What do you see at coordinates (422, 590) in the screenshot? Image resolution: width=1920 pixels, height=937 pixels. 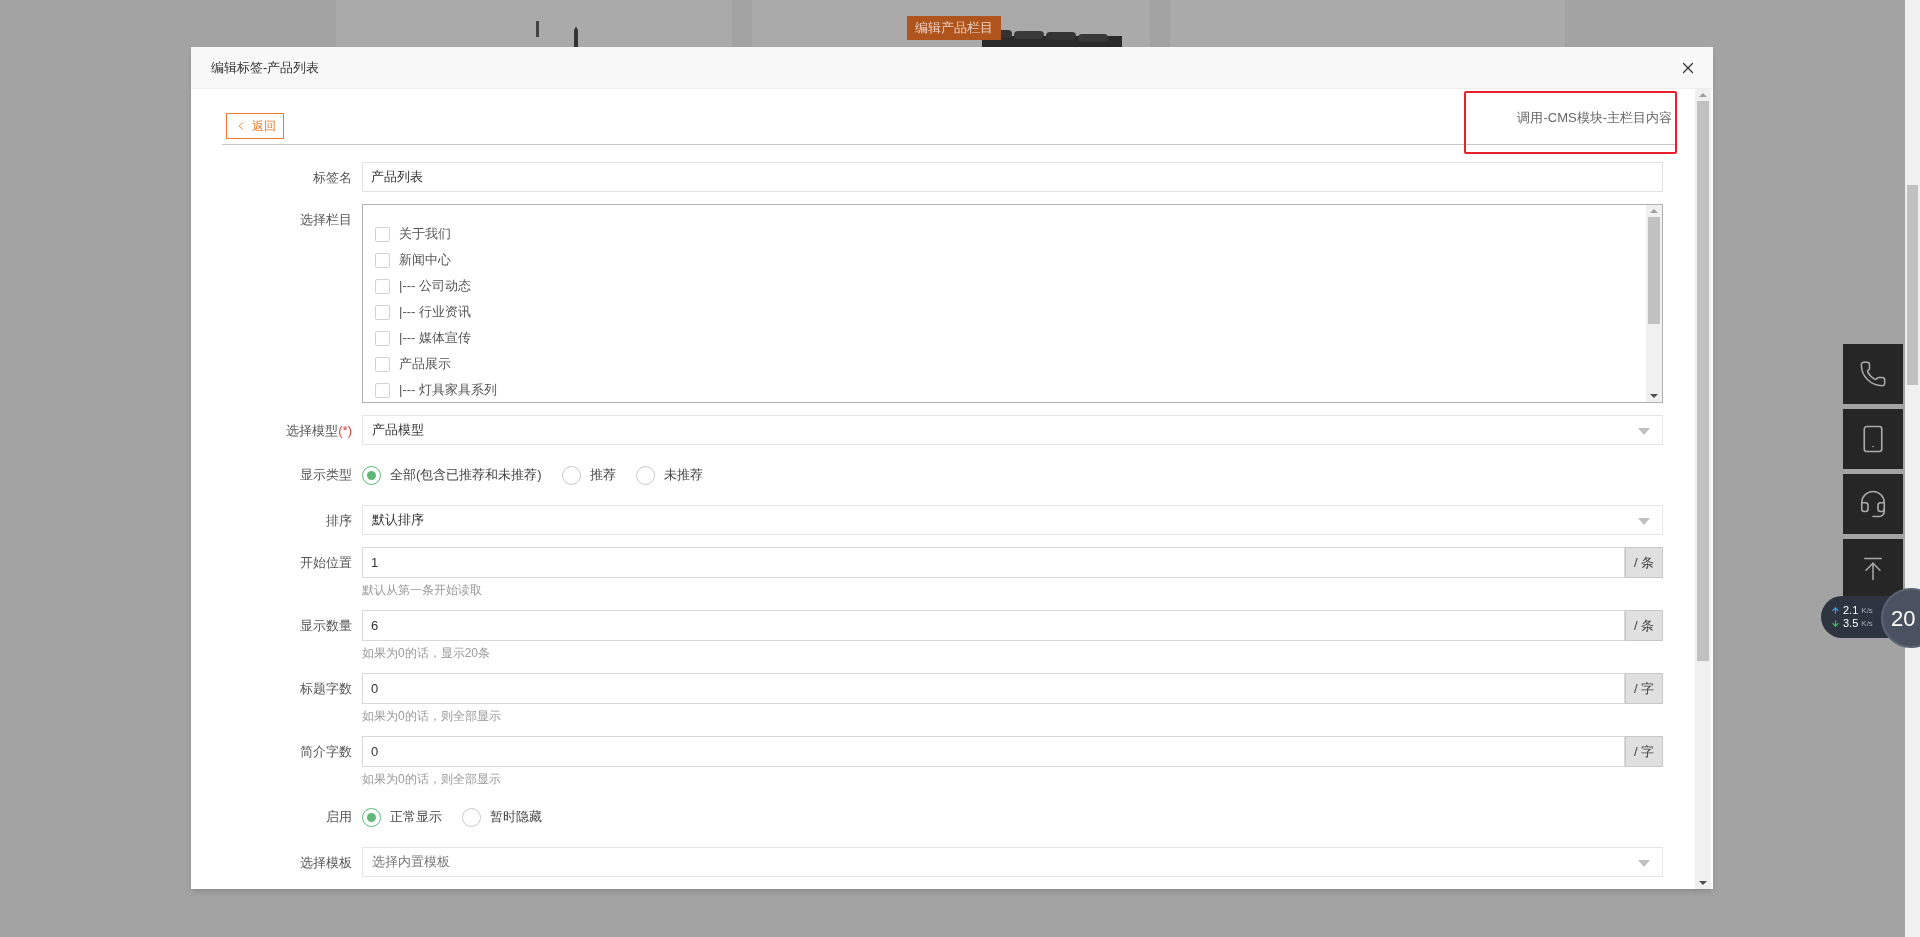 I see `field-hint: 默认从第一条开始读取` at bounding box center [422, 590].